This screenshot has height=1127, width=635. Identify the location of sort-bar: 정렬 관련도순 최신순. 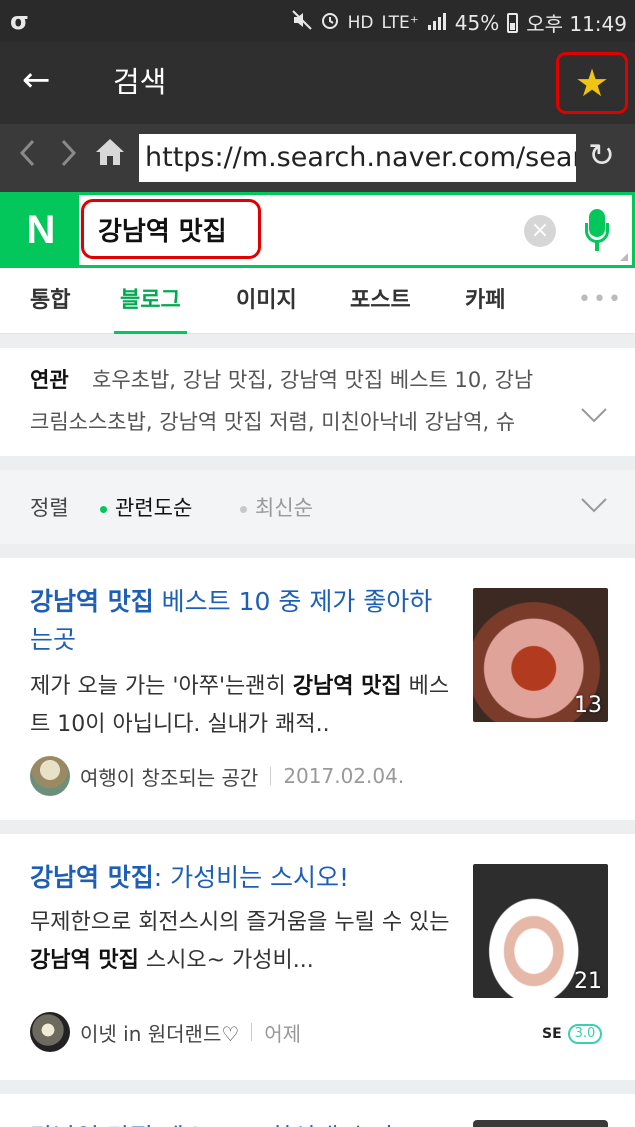
(317, 507).